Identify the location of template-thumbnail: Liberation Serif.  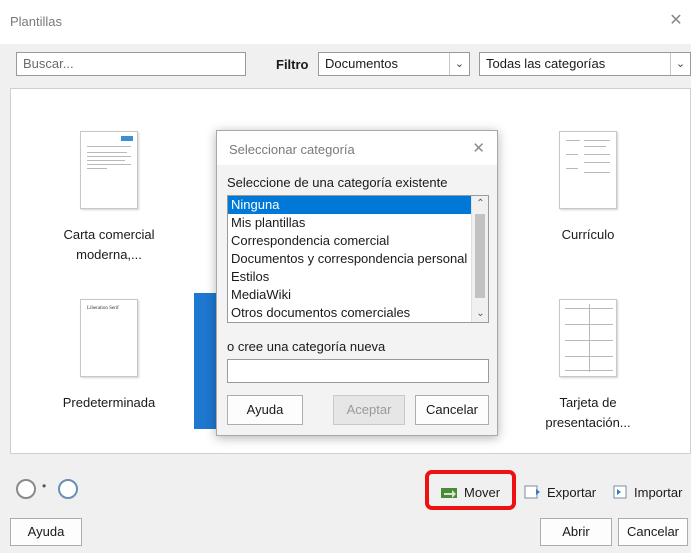
(109, 338).